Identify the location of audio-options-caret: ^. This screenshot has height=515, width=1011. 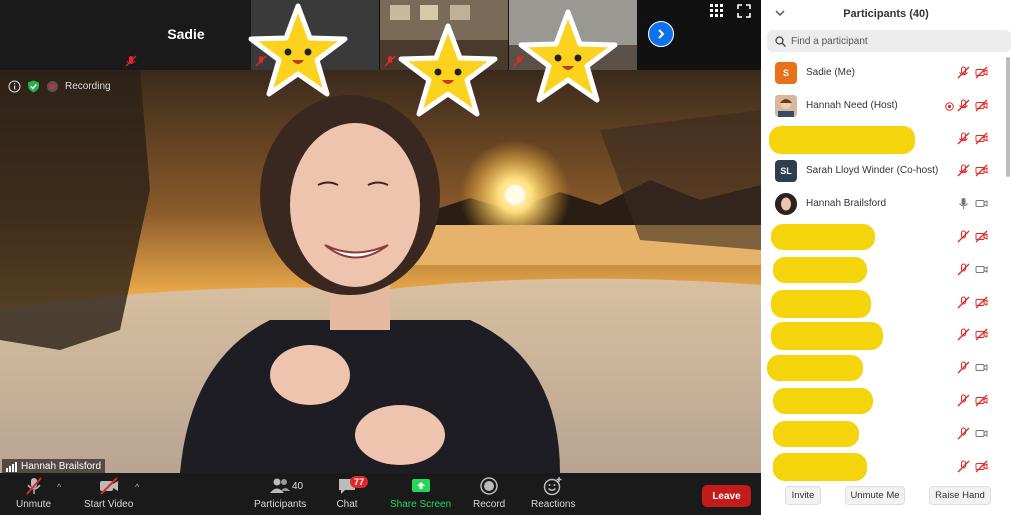
(59, 487).